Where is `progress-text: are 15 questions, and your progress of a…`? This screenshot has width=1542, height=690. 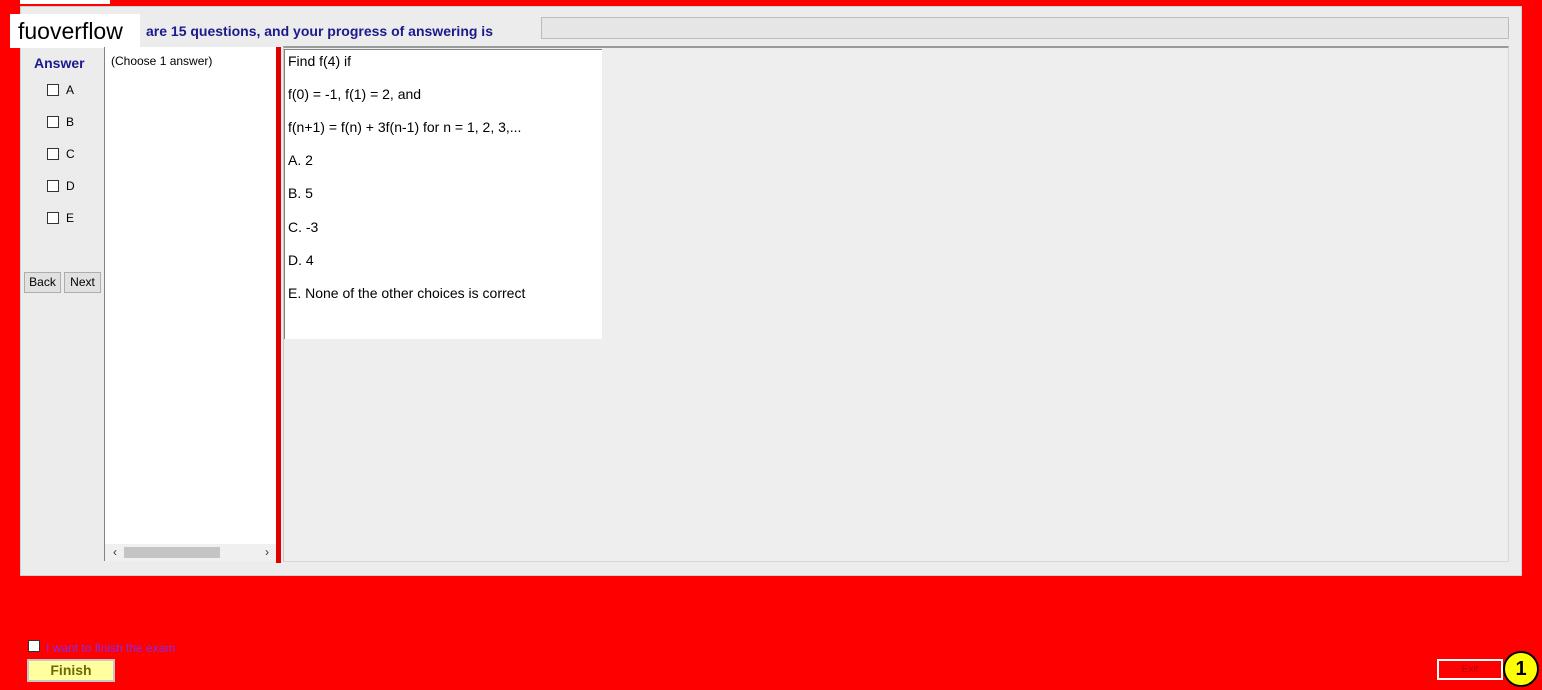
progress-text: are 15 questions, and your progress of a… is located at coordinates (319, 31).